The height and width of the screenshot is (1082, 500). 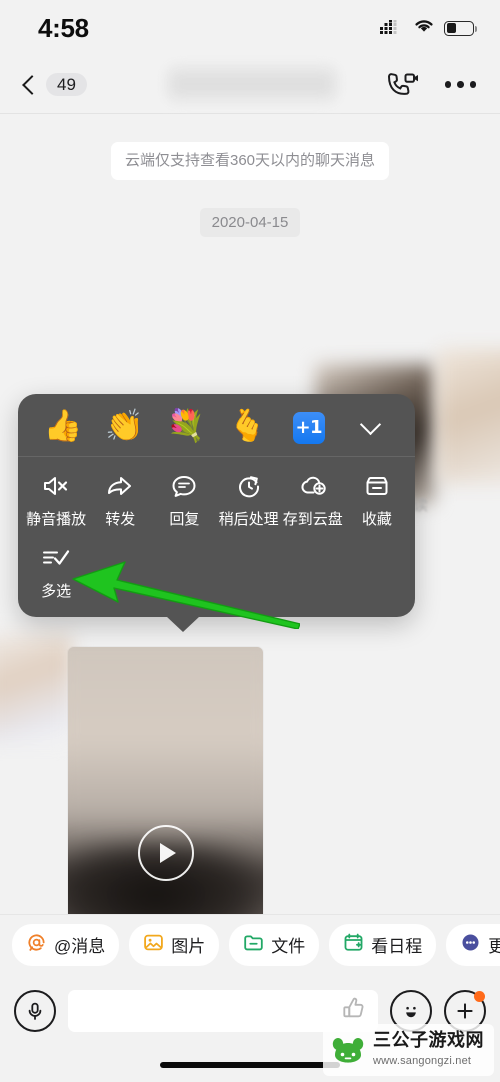 I want to click on signal-bars-icon, so click(x=392, y=28).